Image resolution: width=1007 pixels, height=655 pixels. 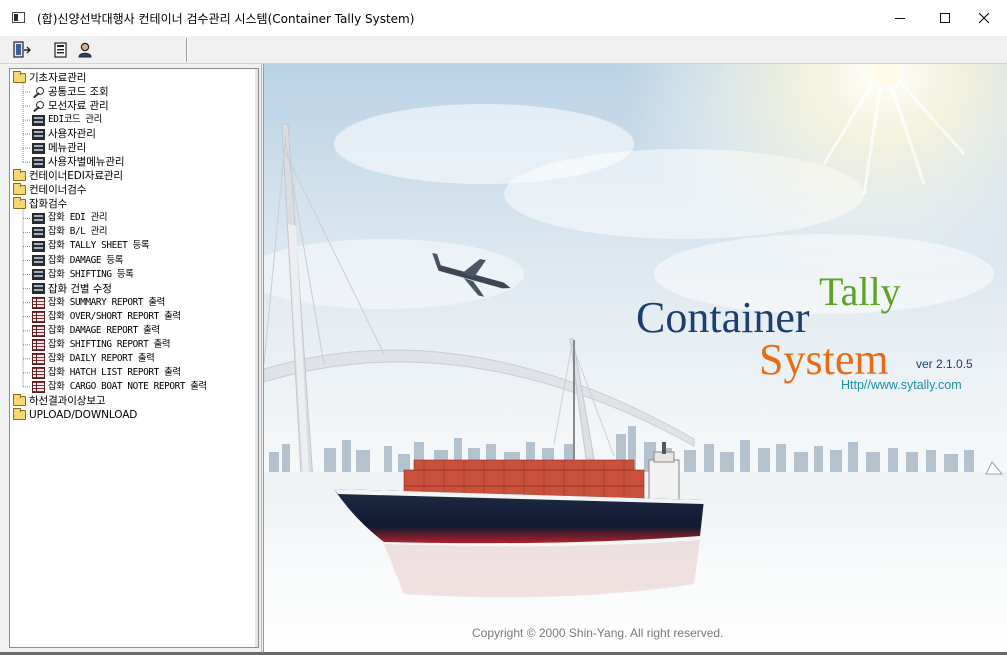 What do you see at coordinates (99, 246) in the screenshot?
I see `tree-item-label: 잡화 TALLY SHEET 등록` at bounding box center [99, 246].